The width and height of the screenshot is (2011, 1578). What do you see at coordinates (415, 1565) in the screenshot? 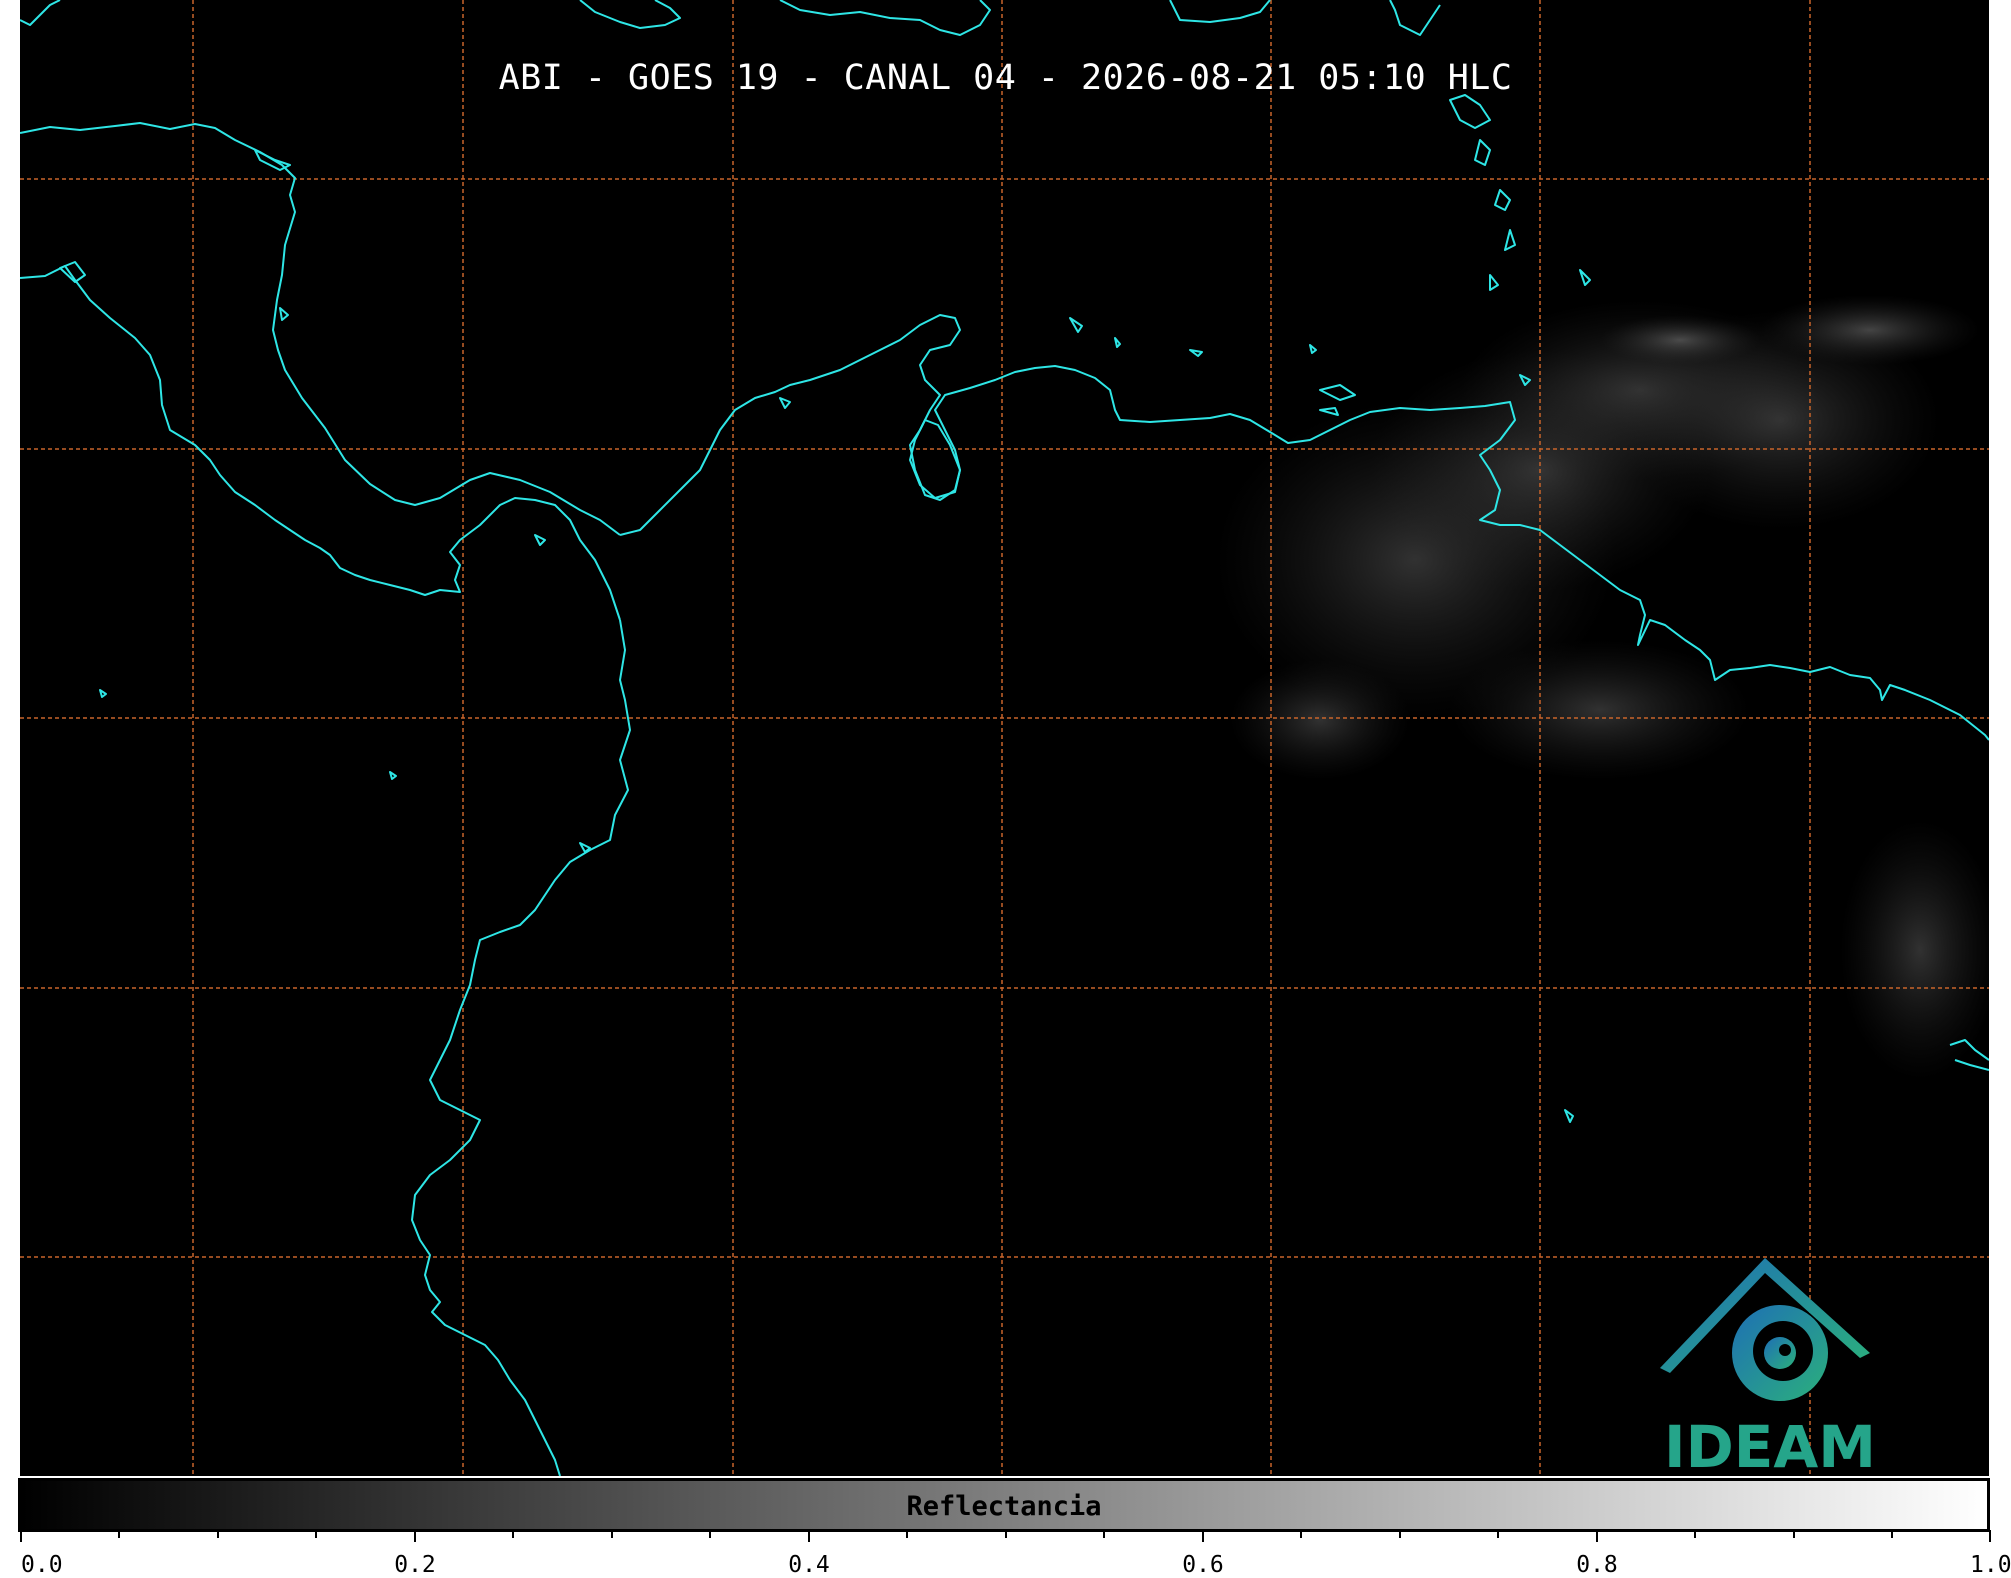
I see `colorbar-tick-label: 0.2` at bounding box center [415, 1565].